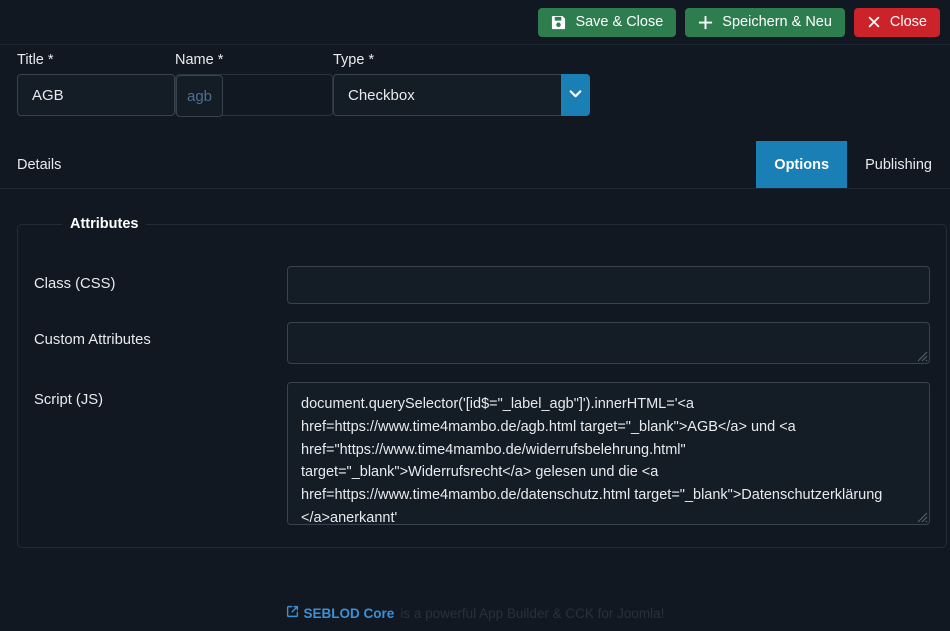 Image resolution: width=950 pixels, height=631 pixels. I want to click on primary-fields: Title * Name * Type *, so click(475, 87).